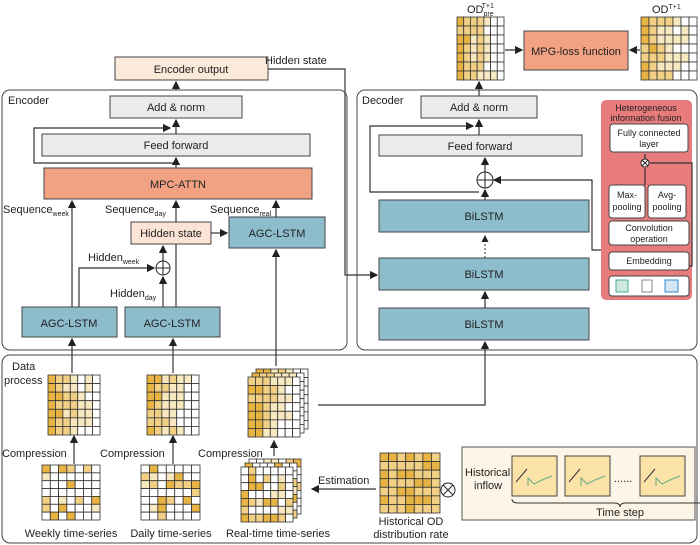  I want to click on time-step-frame, so click(662, 476).